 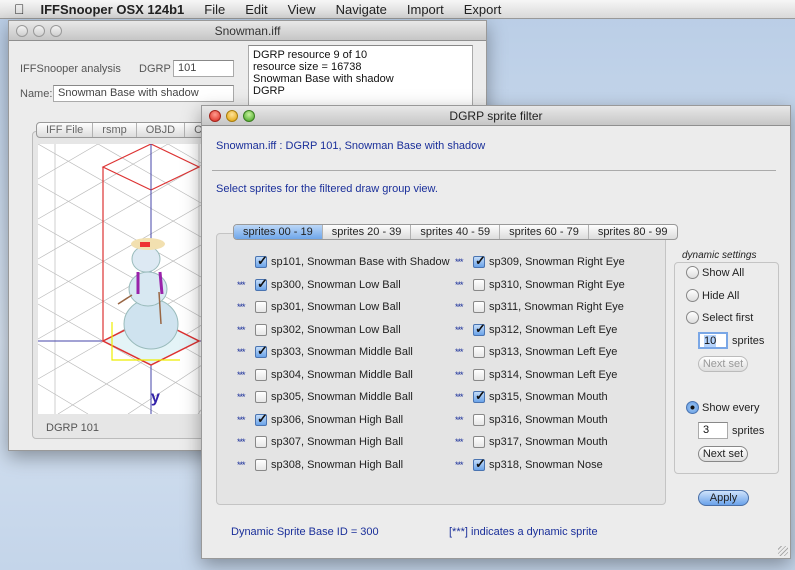 What do you see at coordinates (544, 232) in the screenshot?
I see `tab-sprites-60-79: sprites 60 - 79` at bounding box center [544, 232].